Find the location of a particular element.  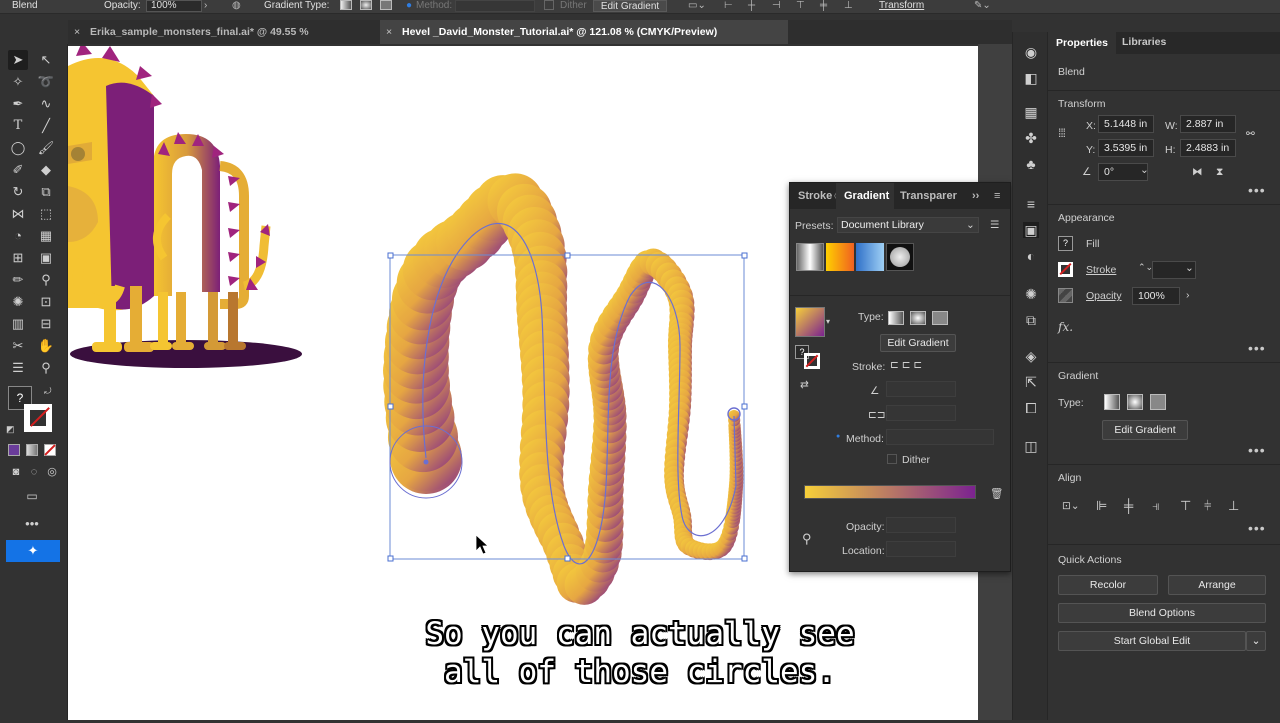

properties-edit-gradient-button: Edit Gradient is located at coordinates (1145, 430).